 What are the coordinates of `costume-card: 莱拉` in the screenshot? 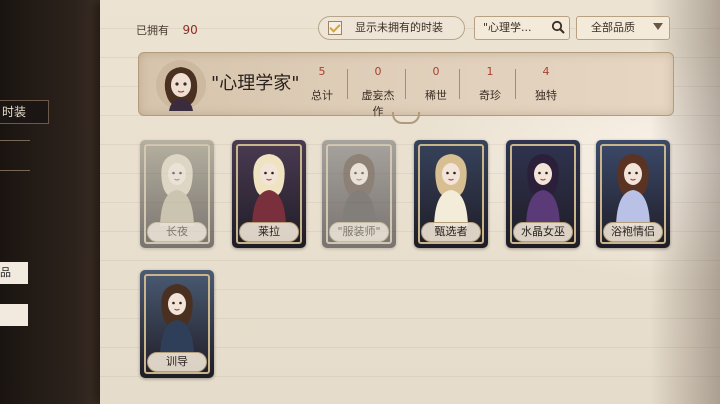 It's located at (269, 194).